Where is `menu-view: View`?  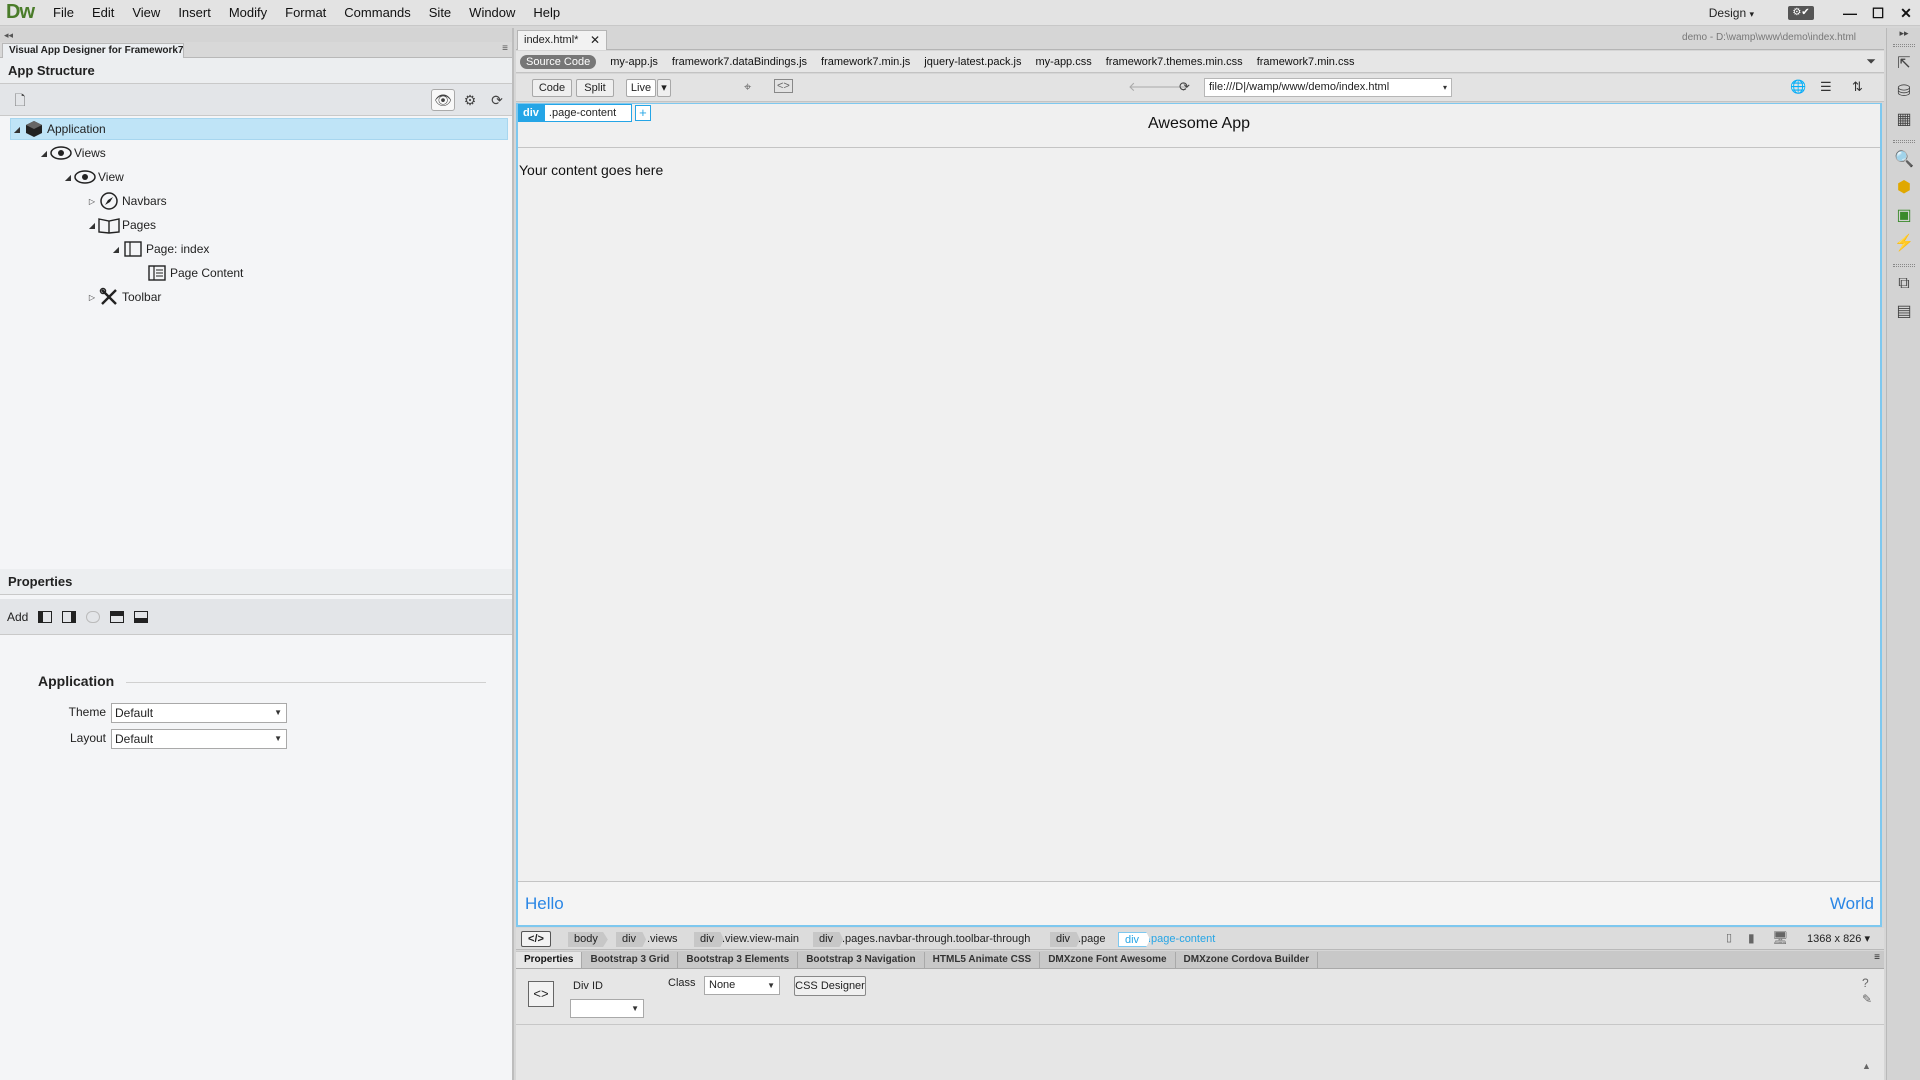 menu-view: View is located at coordinates (146, 12).